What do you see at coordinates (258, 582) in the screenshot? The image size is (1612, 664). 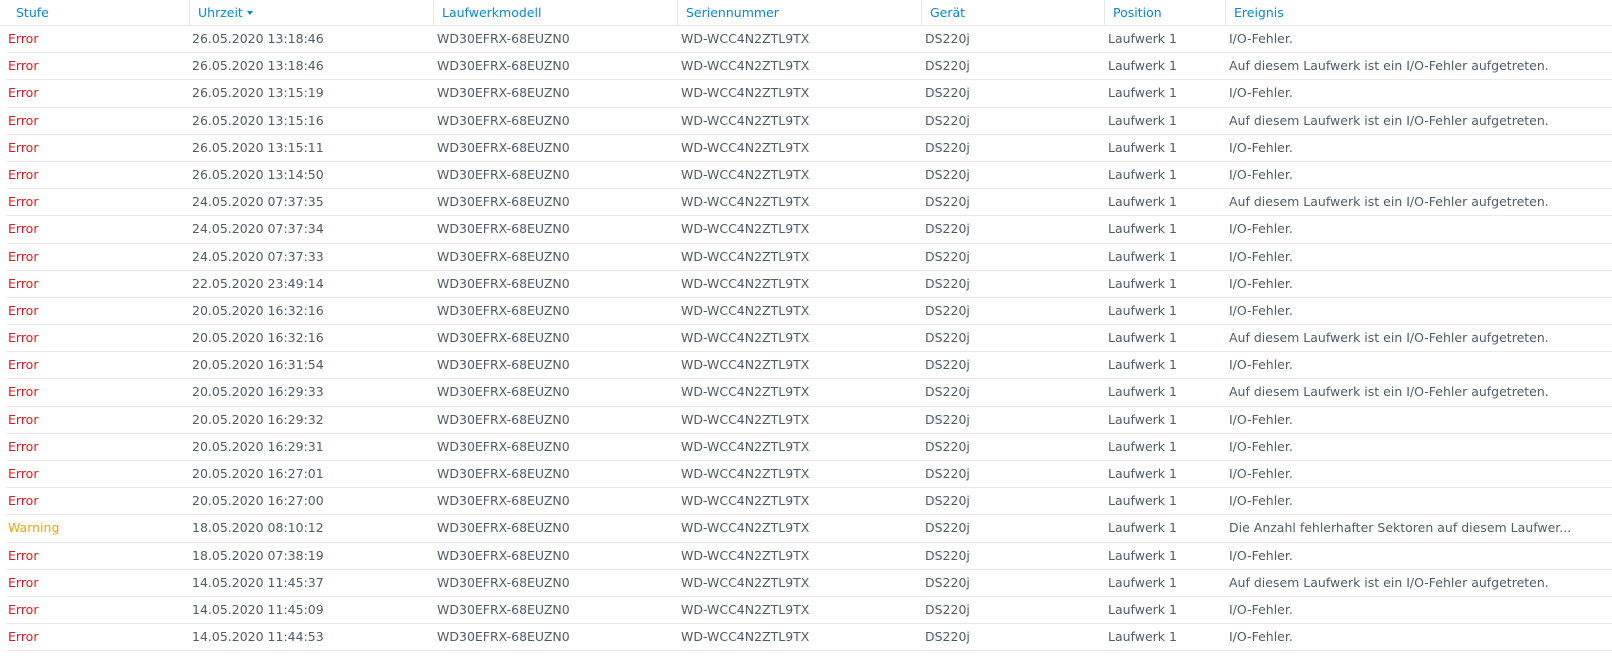 I see `time-cell: 14.05.2020 11:45:37` at bounding box center [258, 582].